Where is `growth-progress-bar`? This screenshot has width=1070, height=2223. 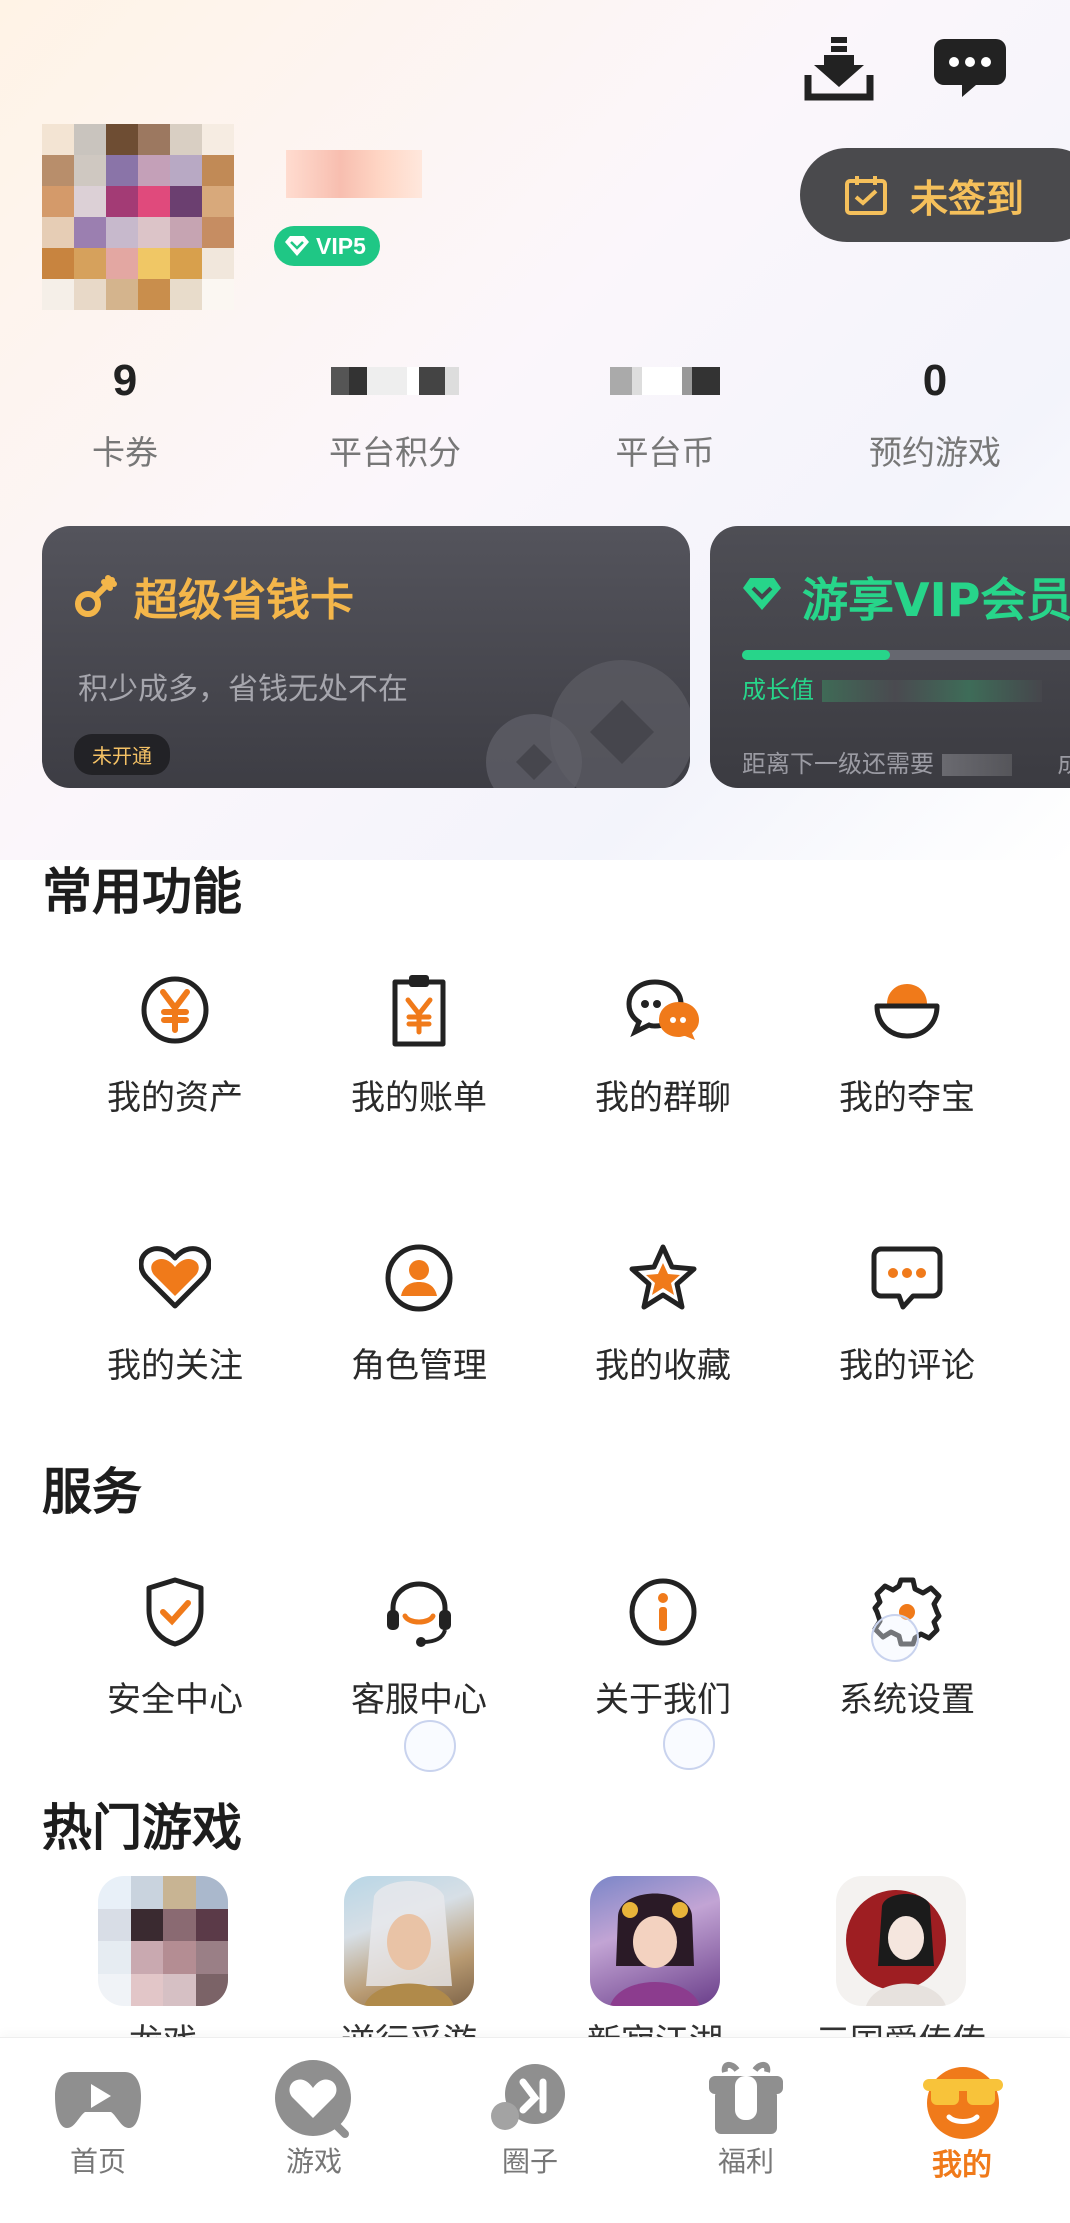 growth-progress-bar is located at coordinates (906, 655).